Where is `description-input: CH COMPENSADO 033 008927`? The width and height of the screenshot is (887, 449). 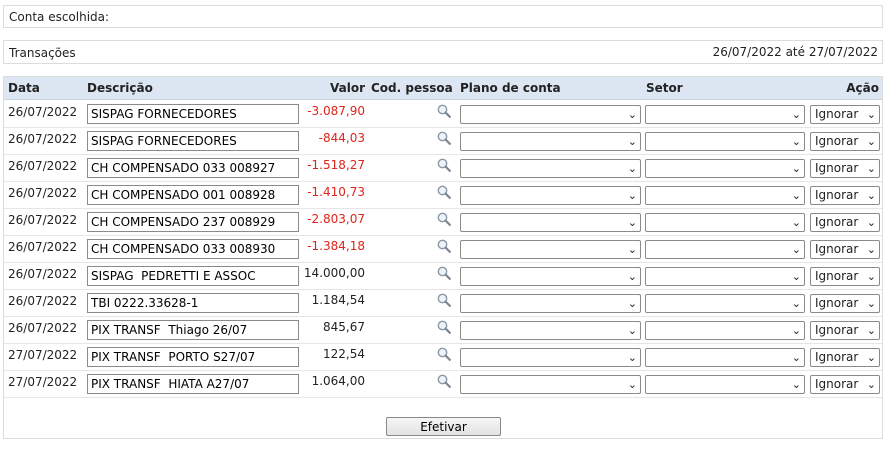 description-input: CH COMPENSADO 033 008927 is located at coordinates (193, 168).